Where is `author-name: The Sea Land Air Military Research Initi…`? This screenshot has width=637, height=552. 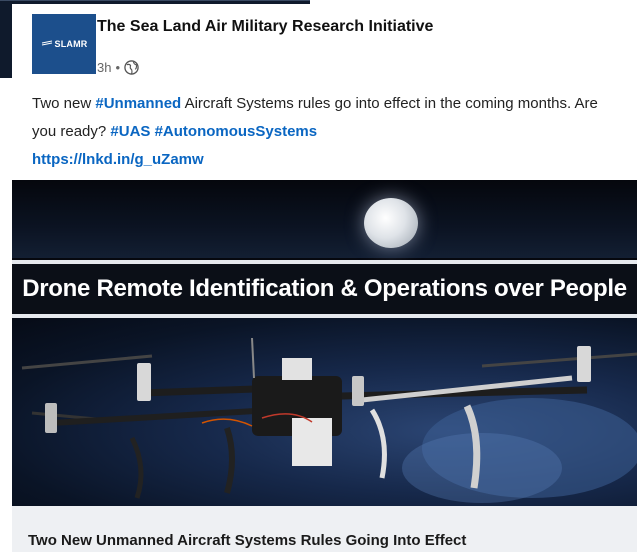
author-name: The Sea Land Air Military Research Initi… is located at coordinates (265, 27).